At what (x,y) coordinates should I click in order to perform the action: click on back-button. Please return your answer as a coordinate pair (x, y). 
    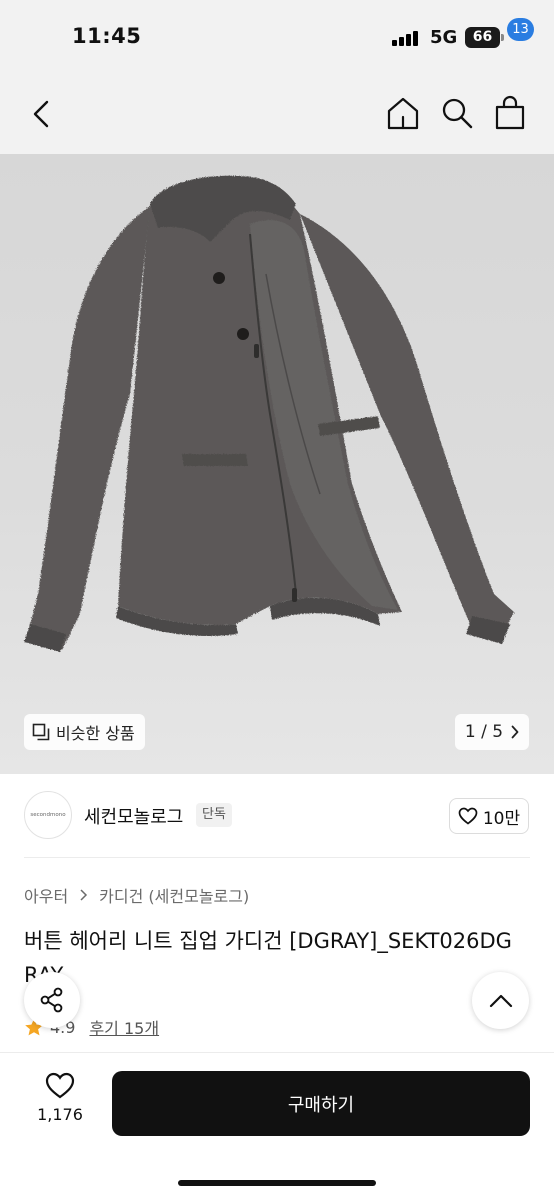
    Looking at the image, I should click on (42, 114).